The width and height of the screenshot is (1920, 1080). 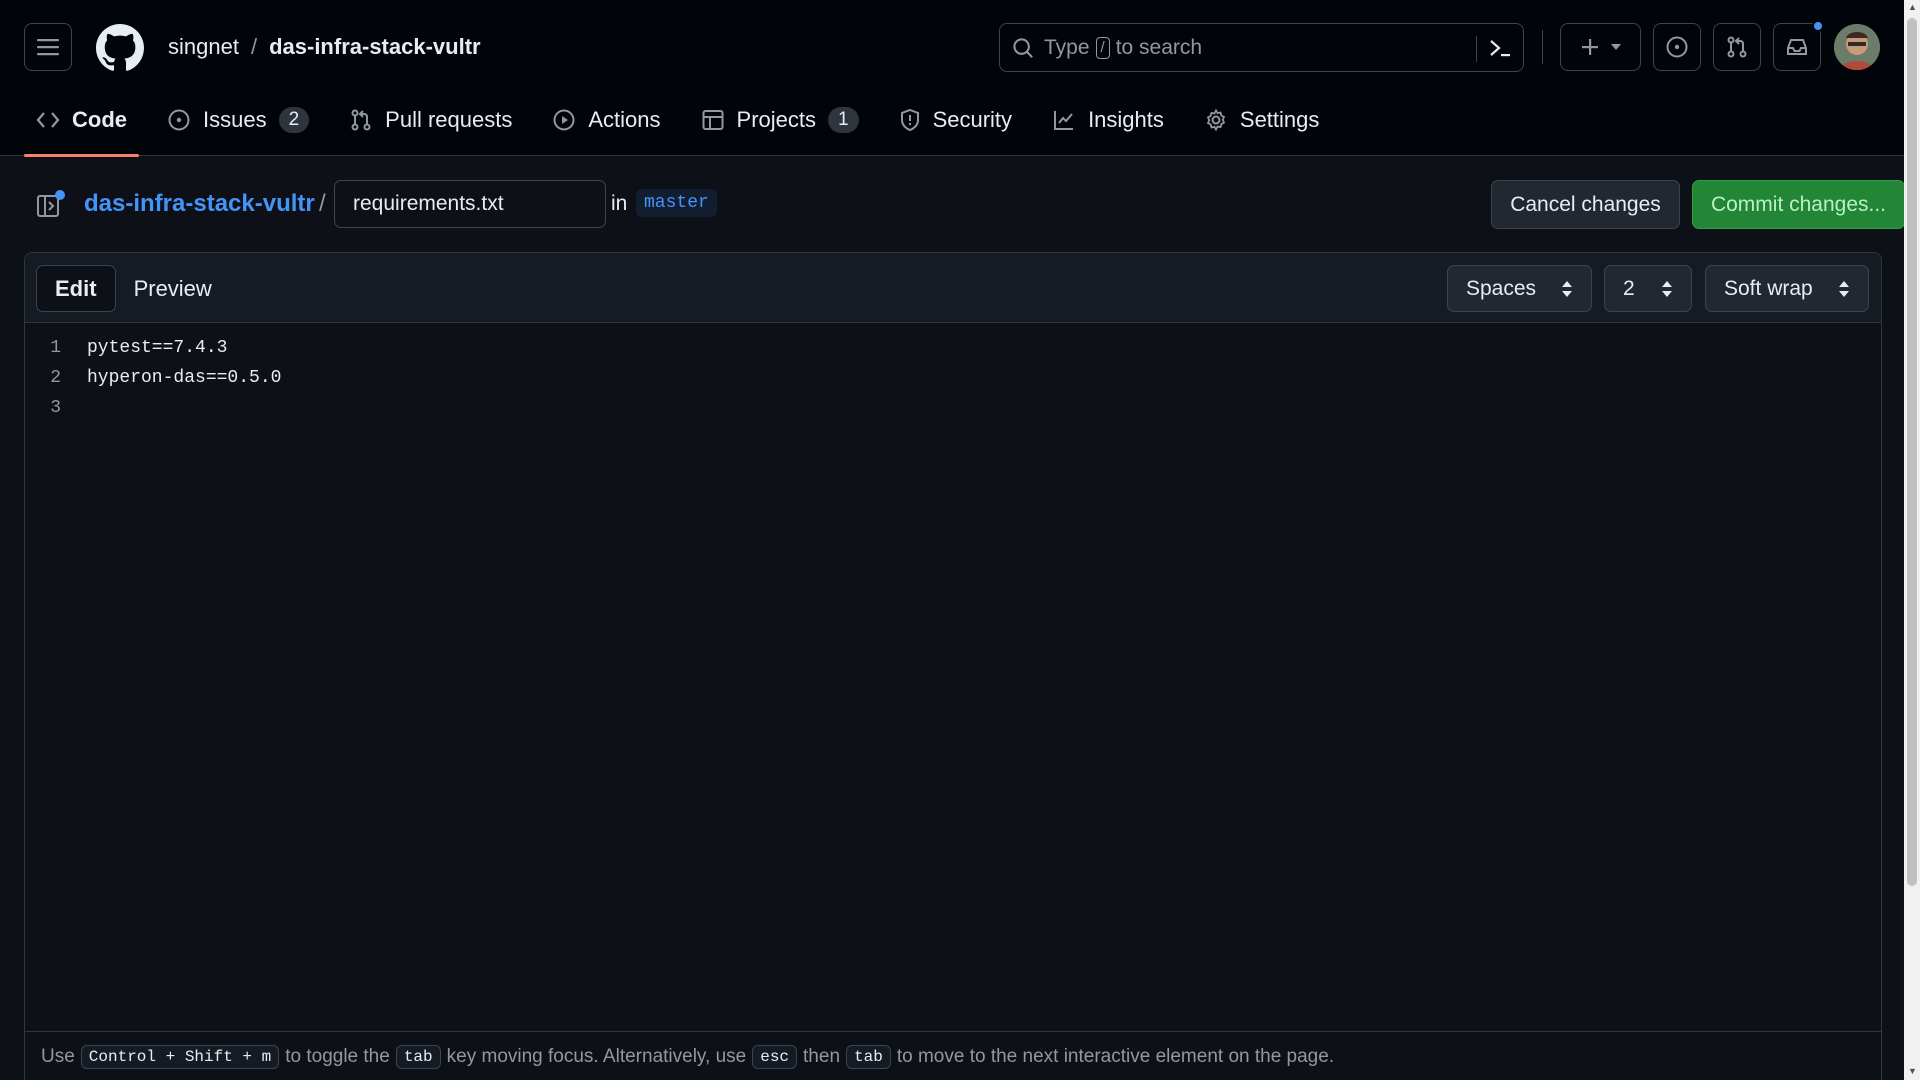 I want to click on preview-tab: Preview, so click(x=173, y=288).